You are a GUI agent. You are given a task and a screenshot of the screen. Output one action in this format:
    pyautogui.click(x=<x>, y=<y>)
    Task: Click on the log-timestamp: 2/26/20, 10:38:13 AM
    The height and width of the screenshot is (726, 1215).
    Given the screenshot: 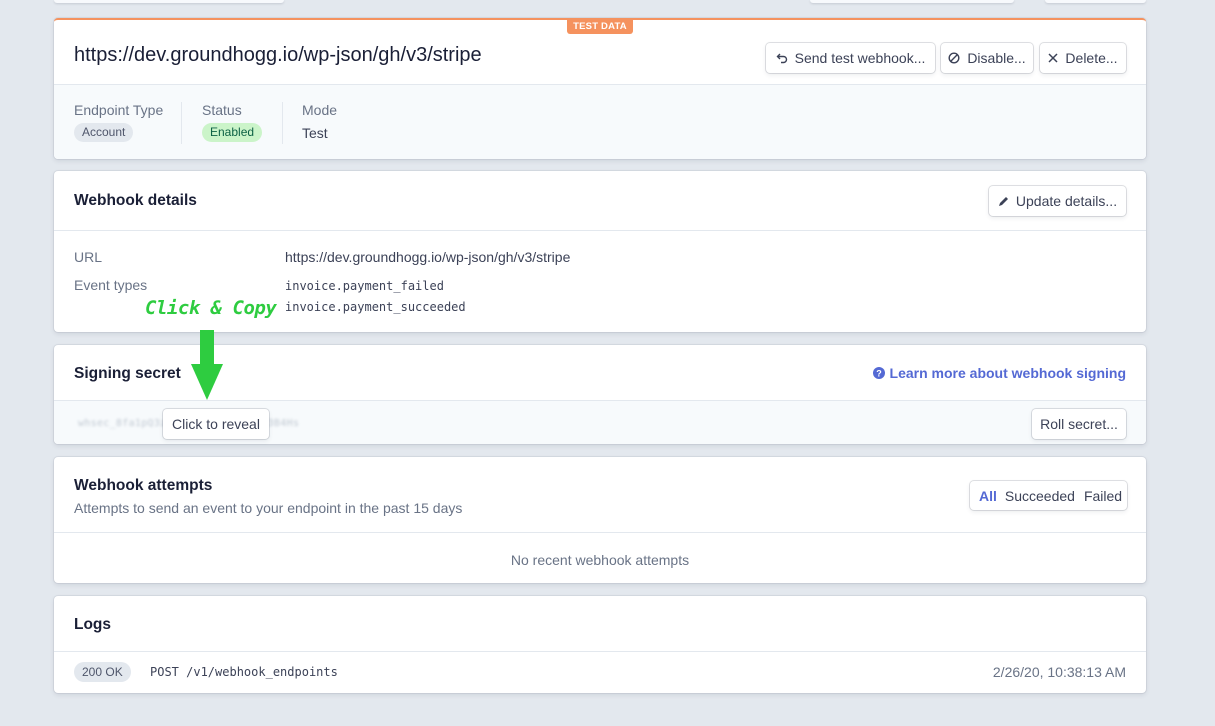 What is the action you would take?
    pyautogui.click(x=1059, y=672)
    